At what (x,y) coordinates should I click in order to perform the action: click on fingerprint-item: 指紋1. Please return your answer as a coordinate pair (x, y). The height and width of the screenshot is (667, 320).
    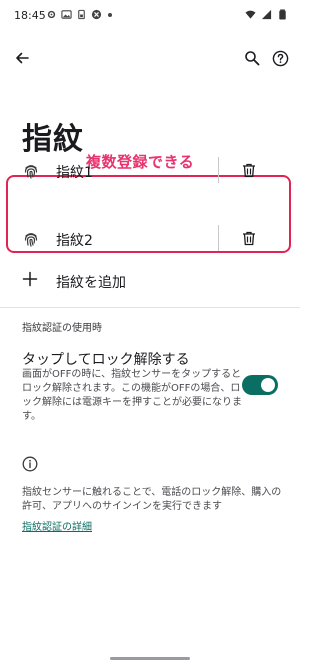
    Looking at the image, I should click on (150, 171).